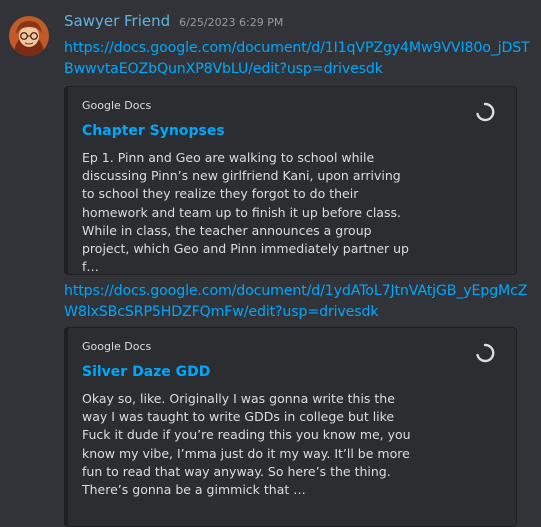 This screenshot has width=541, height=527. Describe the element at coordinates (299, 25) in the screenshot. I see `message-header: Sawyer Friend 6/25/2023 6:29 PM` at that location.